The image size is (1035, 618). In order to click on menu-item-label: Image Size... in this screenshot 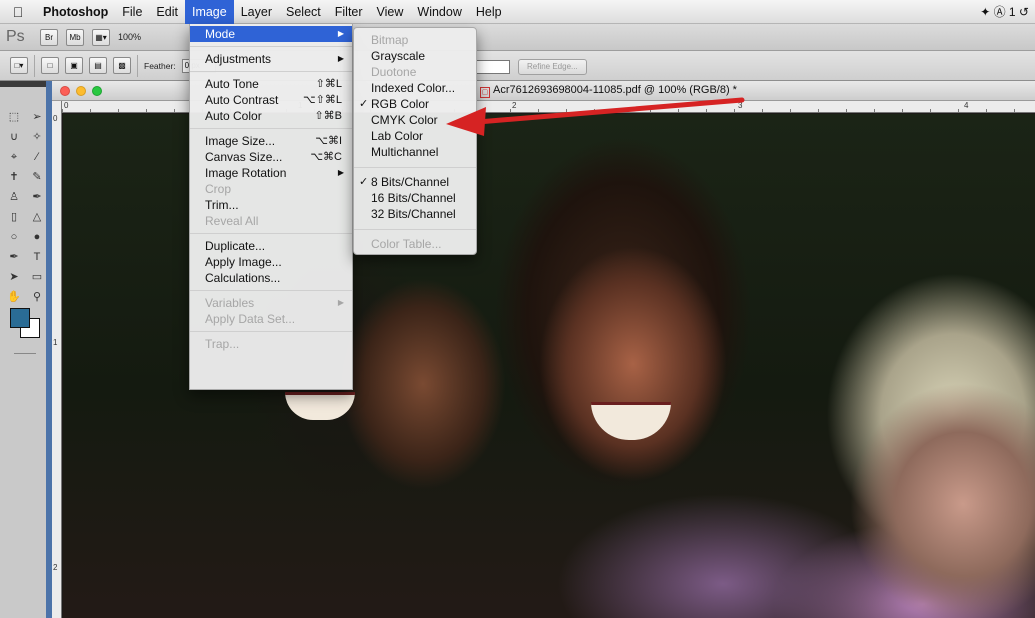, I will do `click(240, 141)`.